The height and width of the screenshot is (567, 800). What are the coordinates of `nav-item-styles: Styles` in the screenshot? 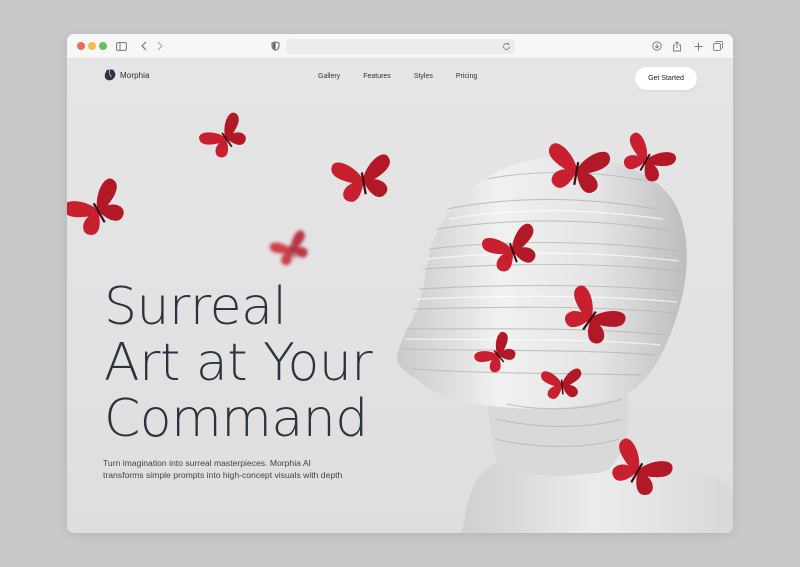 It's located at (423, 76).